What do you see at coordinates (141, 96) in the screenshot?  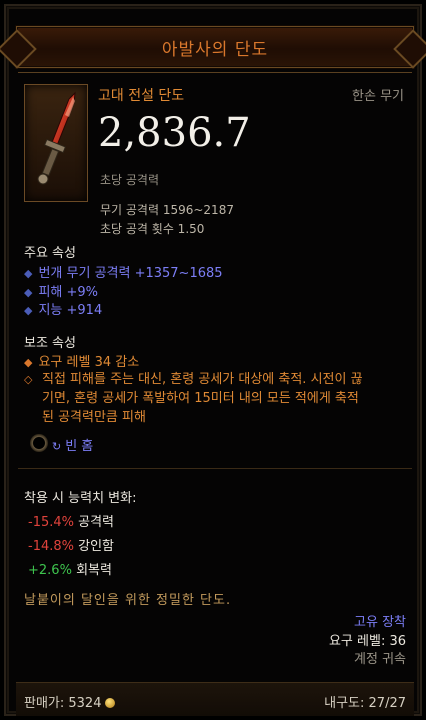 I see `item-quality: 고대 전설 단도` at bounding box center [141, 96].